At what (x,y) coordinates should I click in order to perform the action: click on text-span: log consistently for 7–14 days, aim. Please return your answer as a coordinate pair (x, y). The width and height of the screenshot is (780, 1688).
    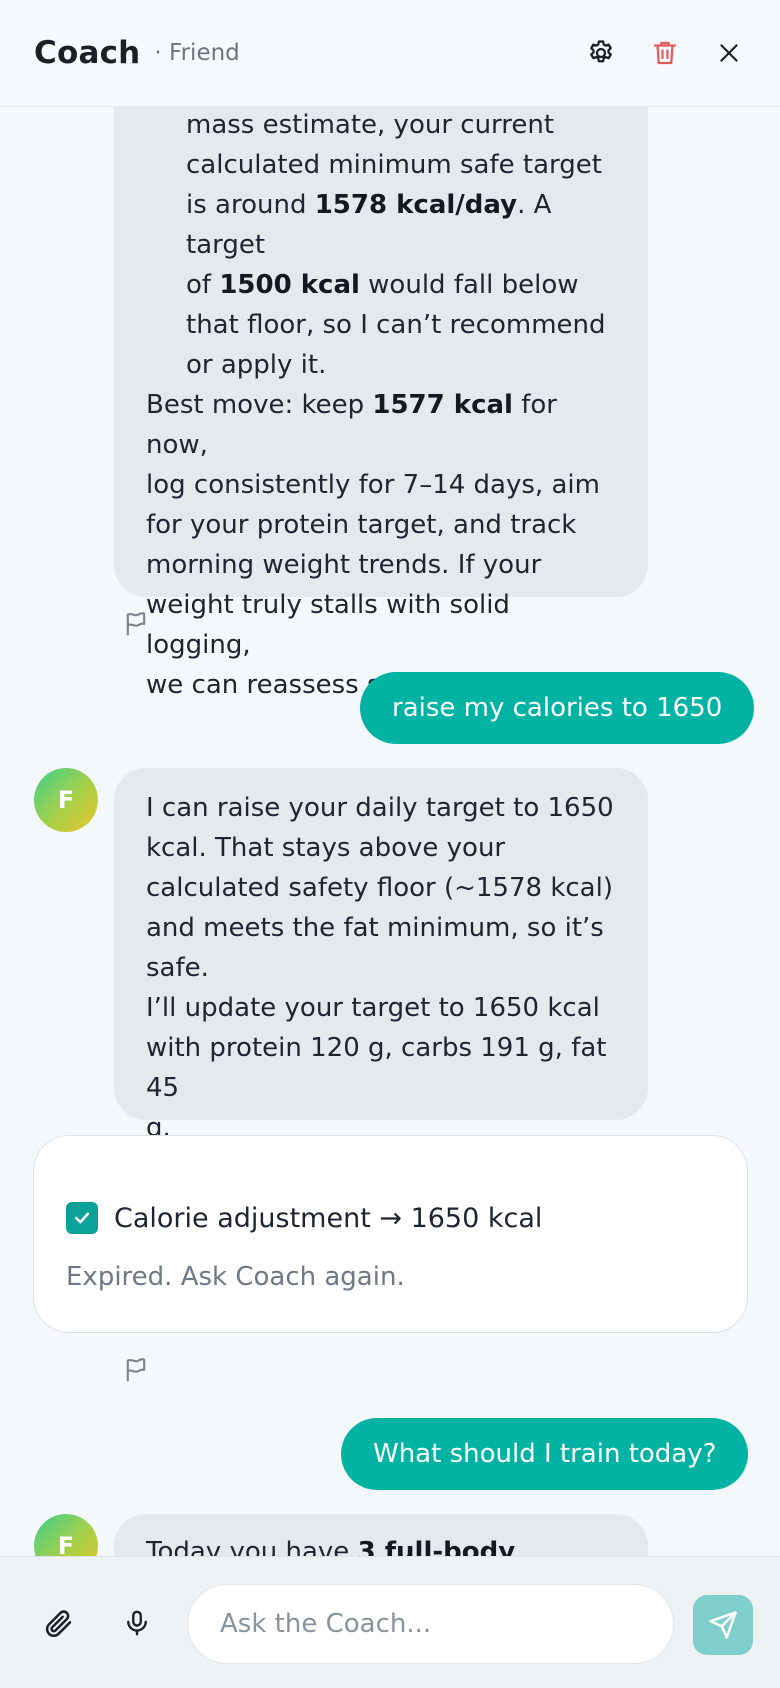
    Looking at the image, I should click on (373, 485).